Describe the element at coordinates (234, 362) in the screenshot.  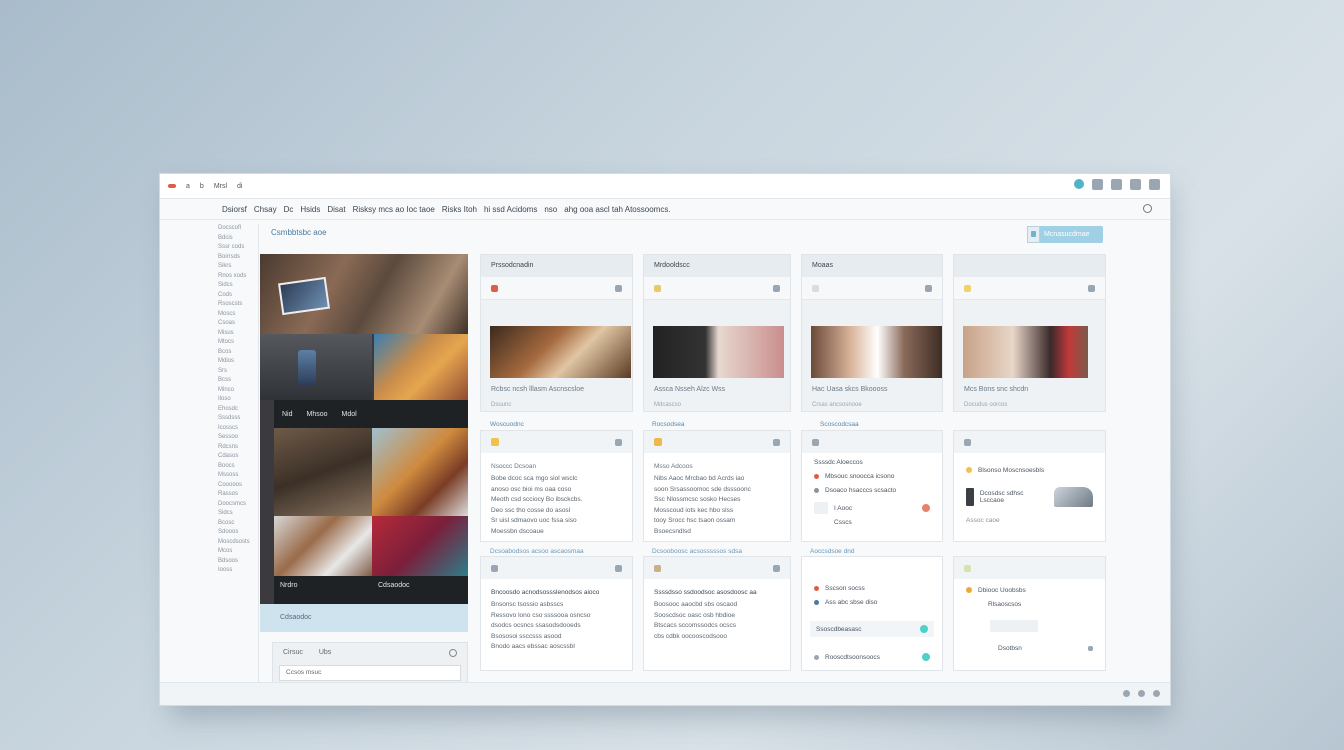
I see `sidebar-item: Mdios` at that location.